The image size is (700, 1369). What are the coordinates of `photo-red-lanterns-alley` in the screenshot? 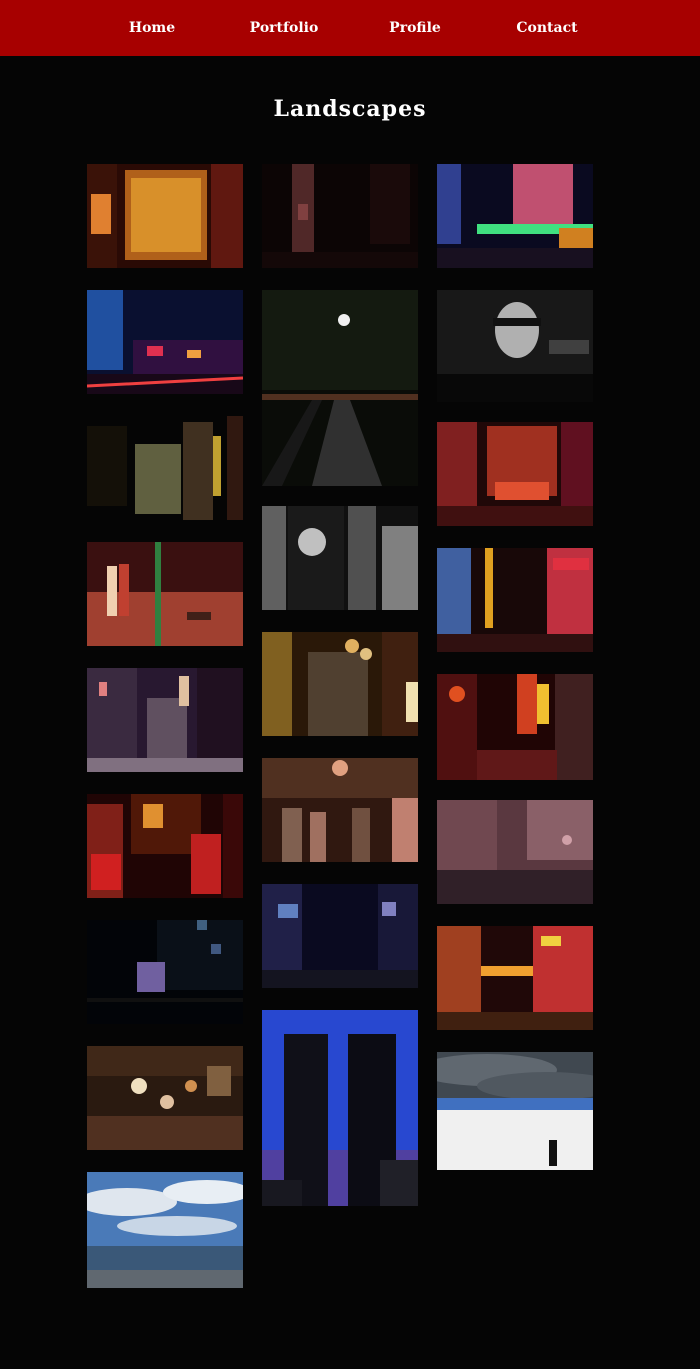 It's located at (515, 727).